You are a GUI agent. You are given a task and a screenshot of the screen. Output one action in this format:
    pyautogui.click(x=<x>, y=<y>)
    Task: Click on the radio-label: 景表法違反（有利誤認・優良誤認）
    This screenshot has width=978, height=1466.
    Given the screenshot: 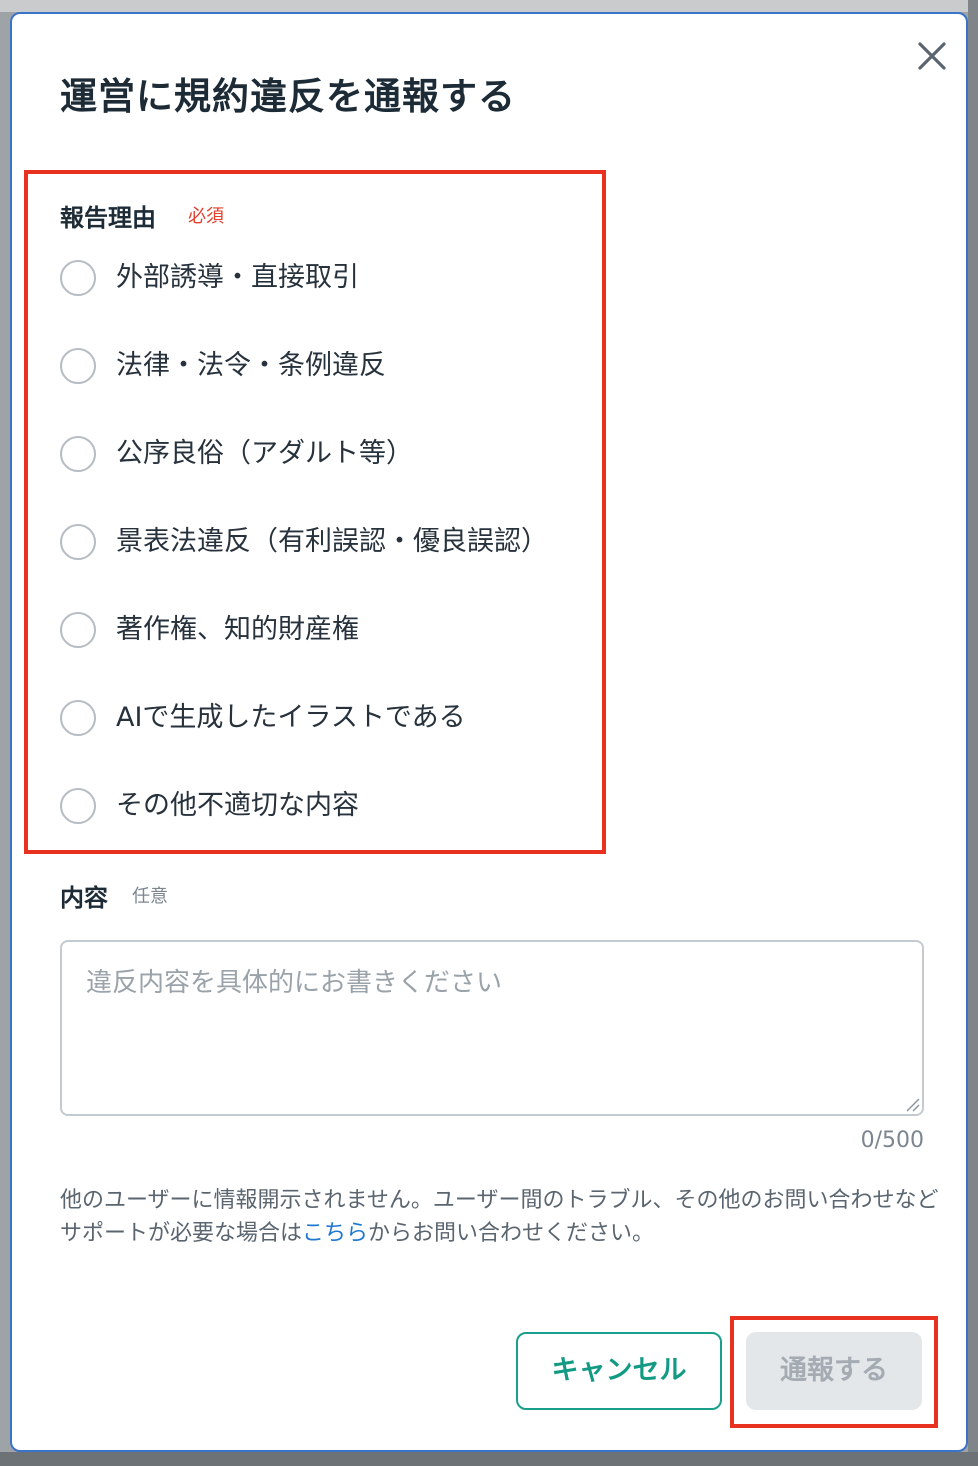 What is the action you would take?
    pyautogui.click(x=332, y=541)
    